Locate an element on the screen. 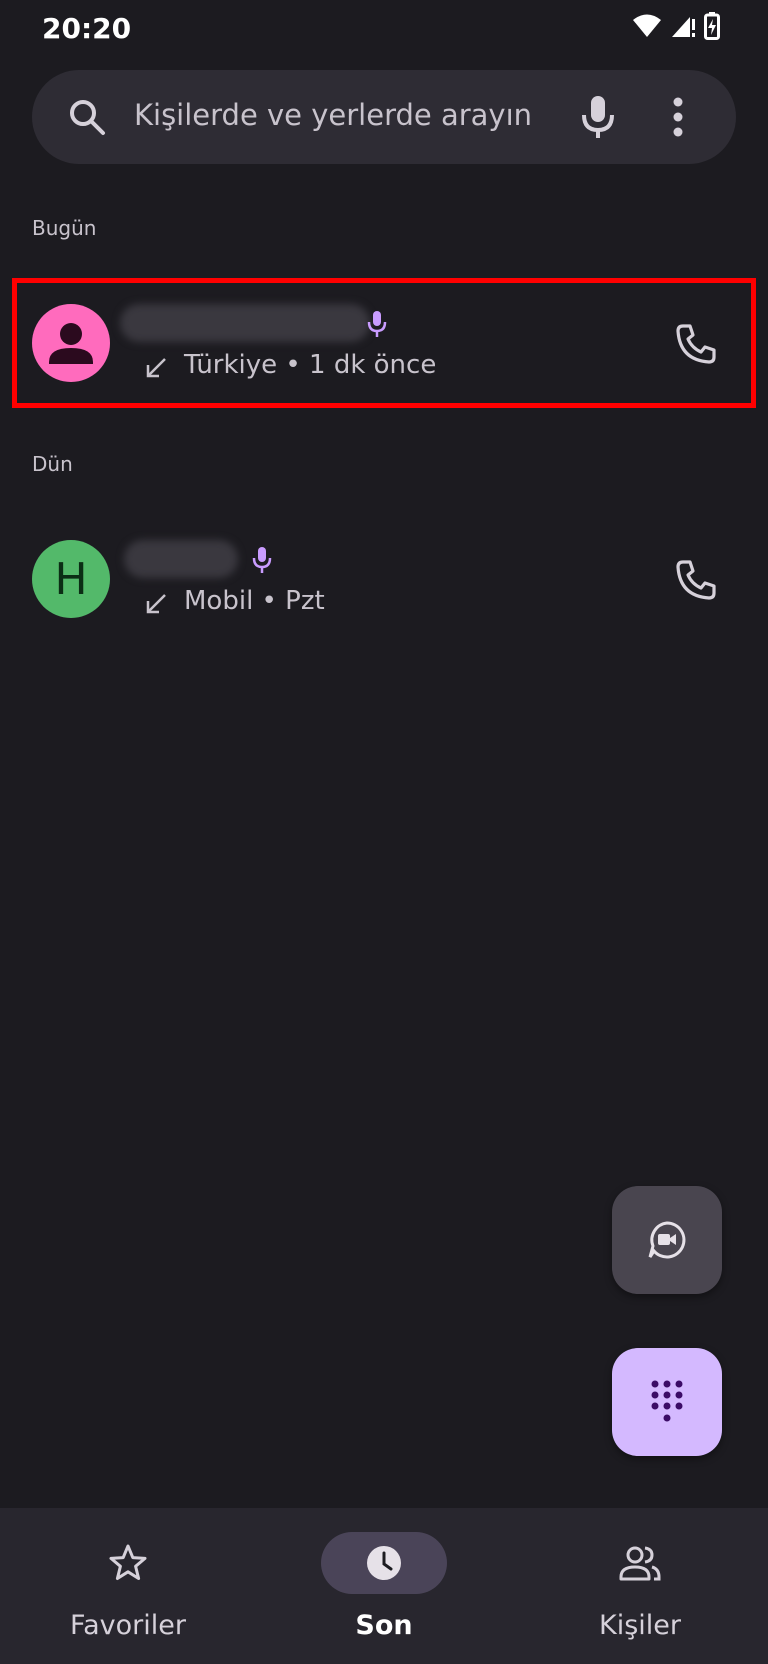 The height and width of the screenshot is (1664, 768). video-call-button is located at coordinates (667, 1240).